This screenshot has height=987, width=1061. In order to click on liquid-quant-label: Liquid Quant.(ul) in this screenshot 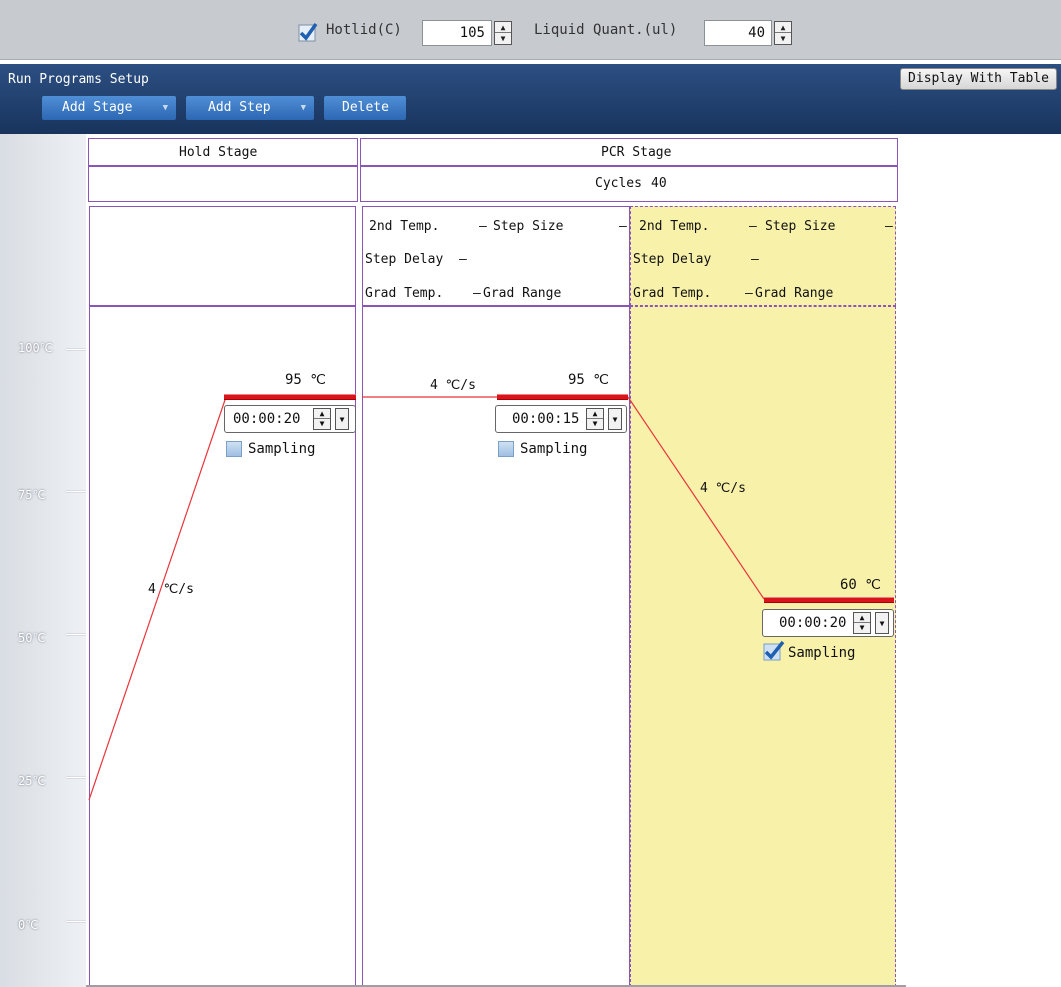, I will do `click(606, 30)`.